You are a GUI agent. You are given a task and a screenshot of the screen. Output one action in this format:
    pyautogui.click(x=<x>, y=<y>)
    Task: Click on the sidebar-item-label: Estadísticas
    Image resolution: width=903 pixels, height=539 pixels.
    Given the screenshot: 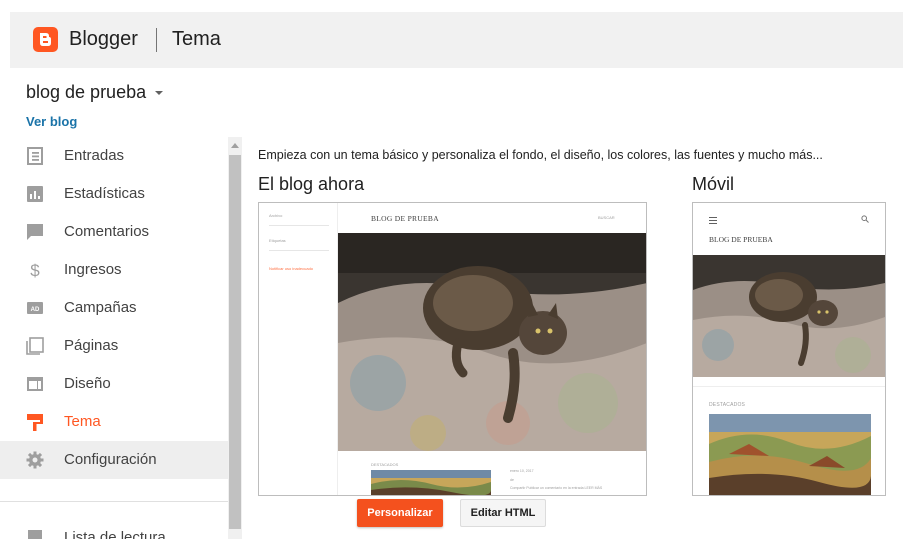 What is the action you would take?
    pyautogui.click(x=104, y=193)
    